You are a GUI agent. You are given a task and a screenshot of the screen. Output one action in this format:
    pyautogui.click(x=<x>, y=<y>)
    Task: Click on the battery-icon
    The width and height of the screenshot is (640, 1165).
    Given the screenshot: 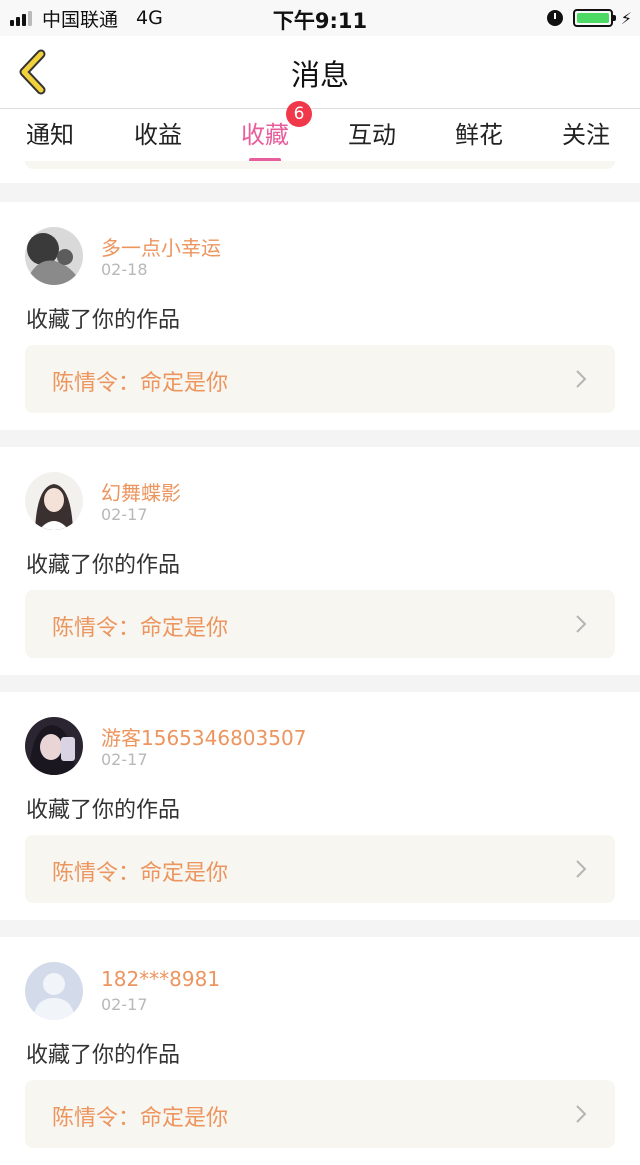 What is the action you would take?
    pyautogui.click(x=594, y=18)
    